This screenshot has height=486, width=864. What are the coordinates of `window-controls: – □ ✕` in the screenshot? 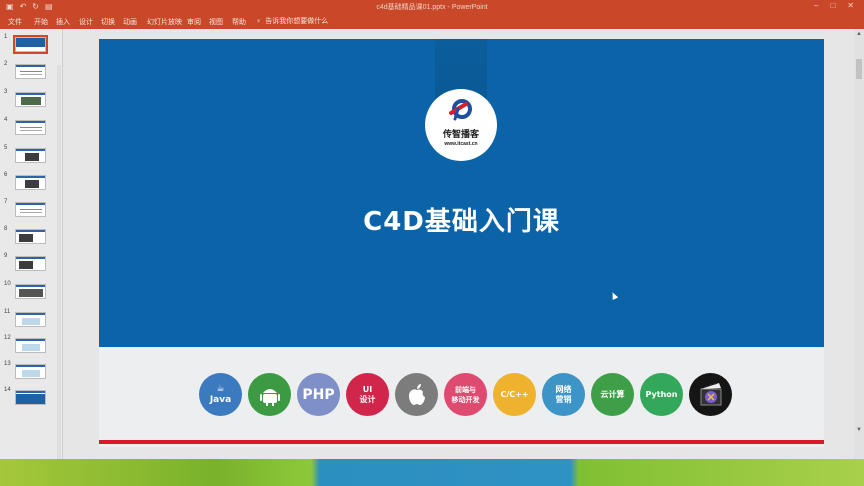 It's located at (834, 5).